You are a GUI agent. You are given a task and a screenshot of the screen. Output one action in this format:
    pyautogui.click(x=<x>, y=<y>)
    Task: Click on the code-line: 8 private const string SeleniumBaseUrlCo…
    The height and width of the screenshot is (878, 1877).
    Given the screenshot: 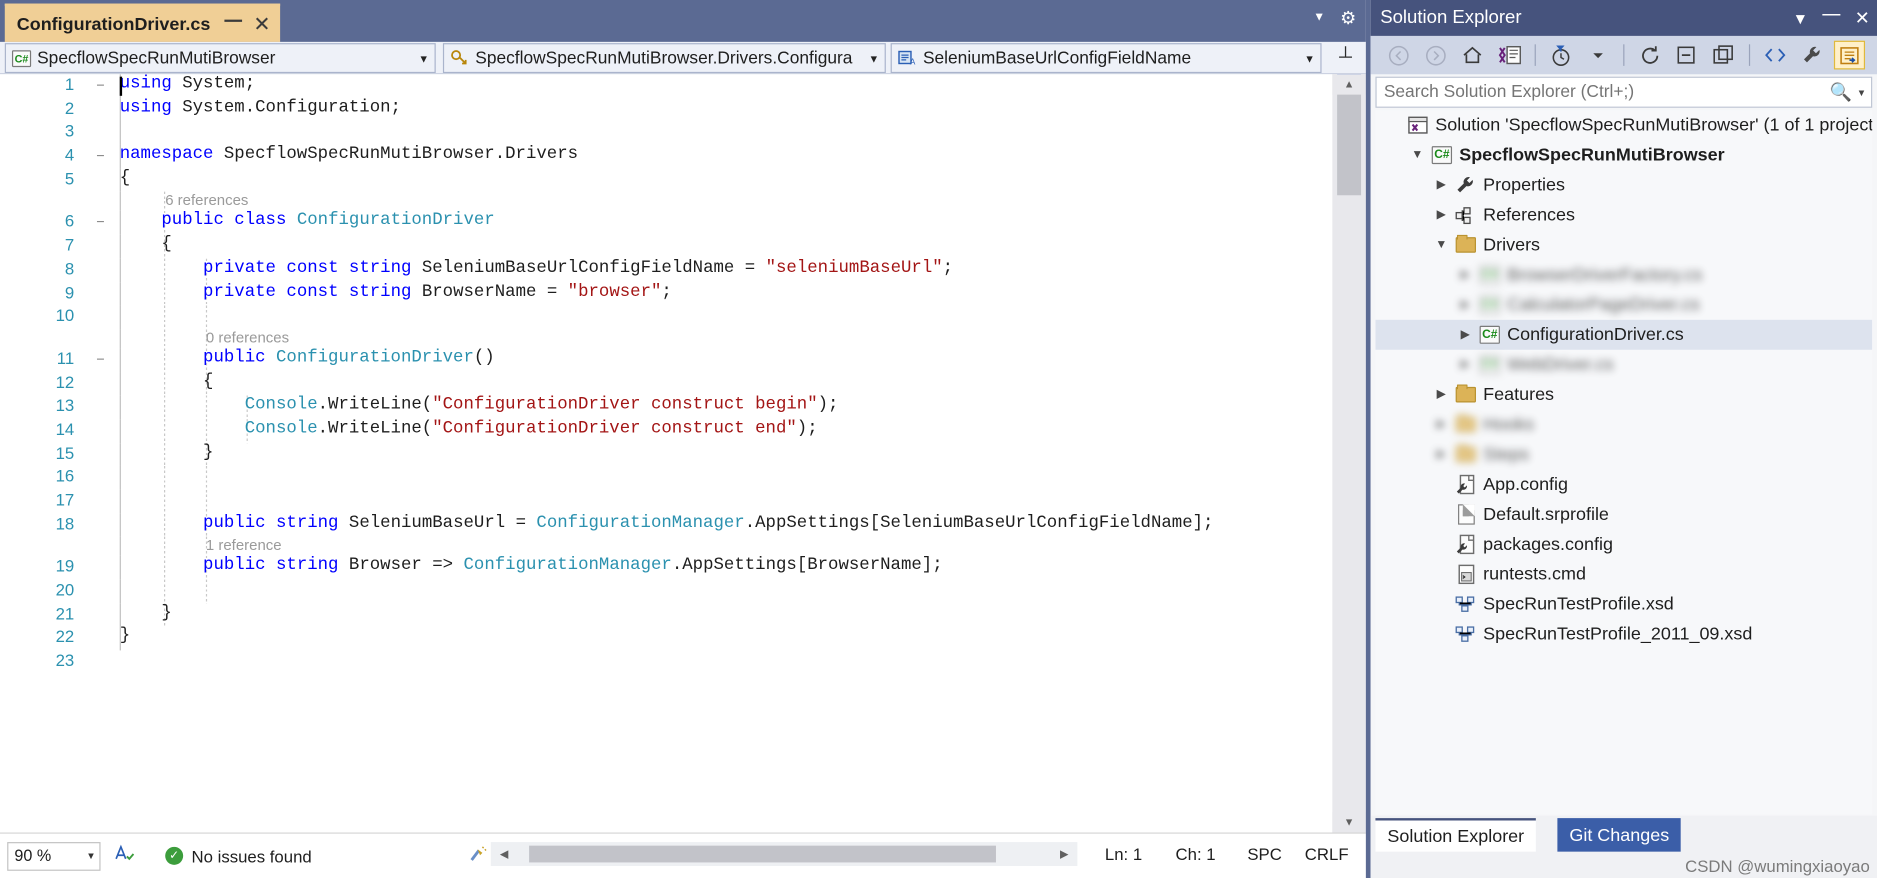 What is the action you would take?
    pyautogui.click(x=666, y=270)
    